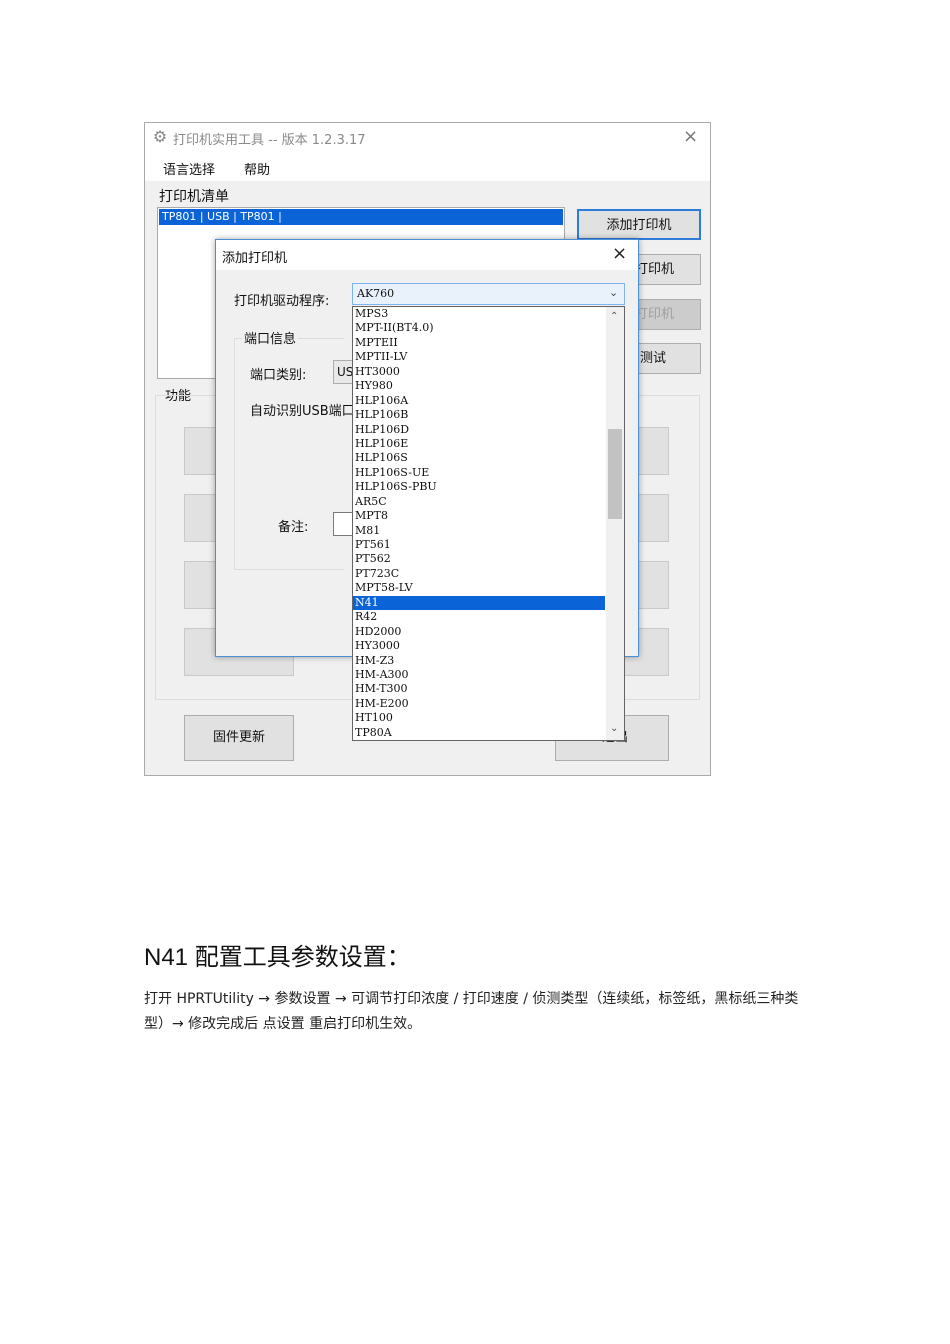  What do you see at coordinates (479, 733) in the screenshot?
I see `dropdown-option: TP80A` at bounding box center [479, 733].